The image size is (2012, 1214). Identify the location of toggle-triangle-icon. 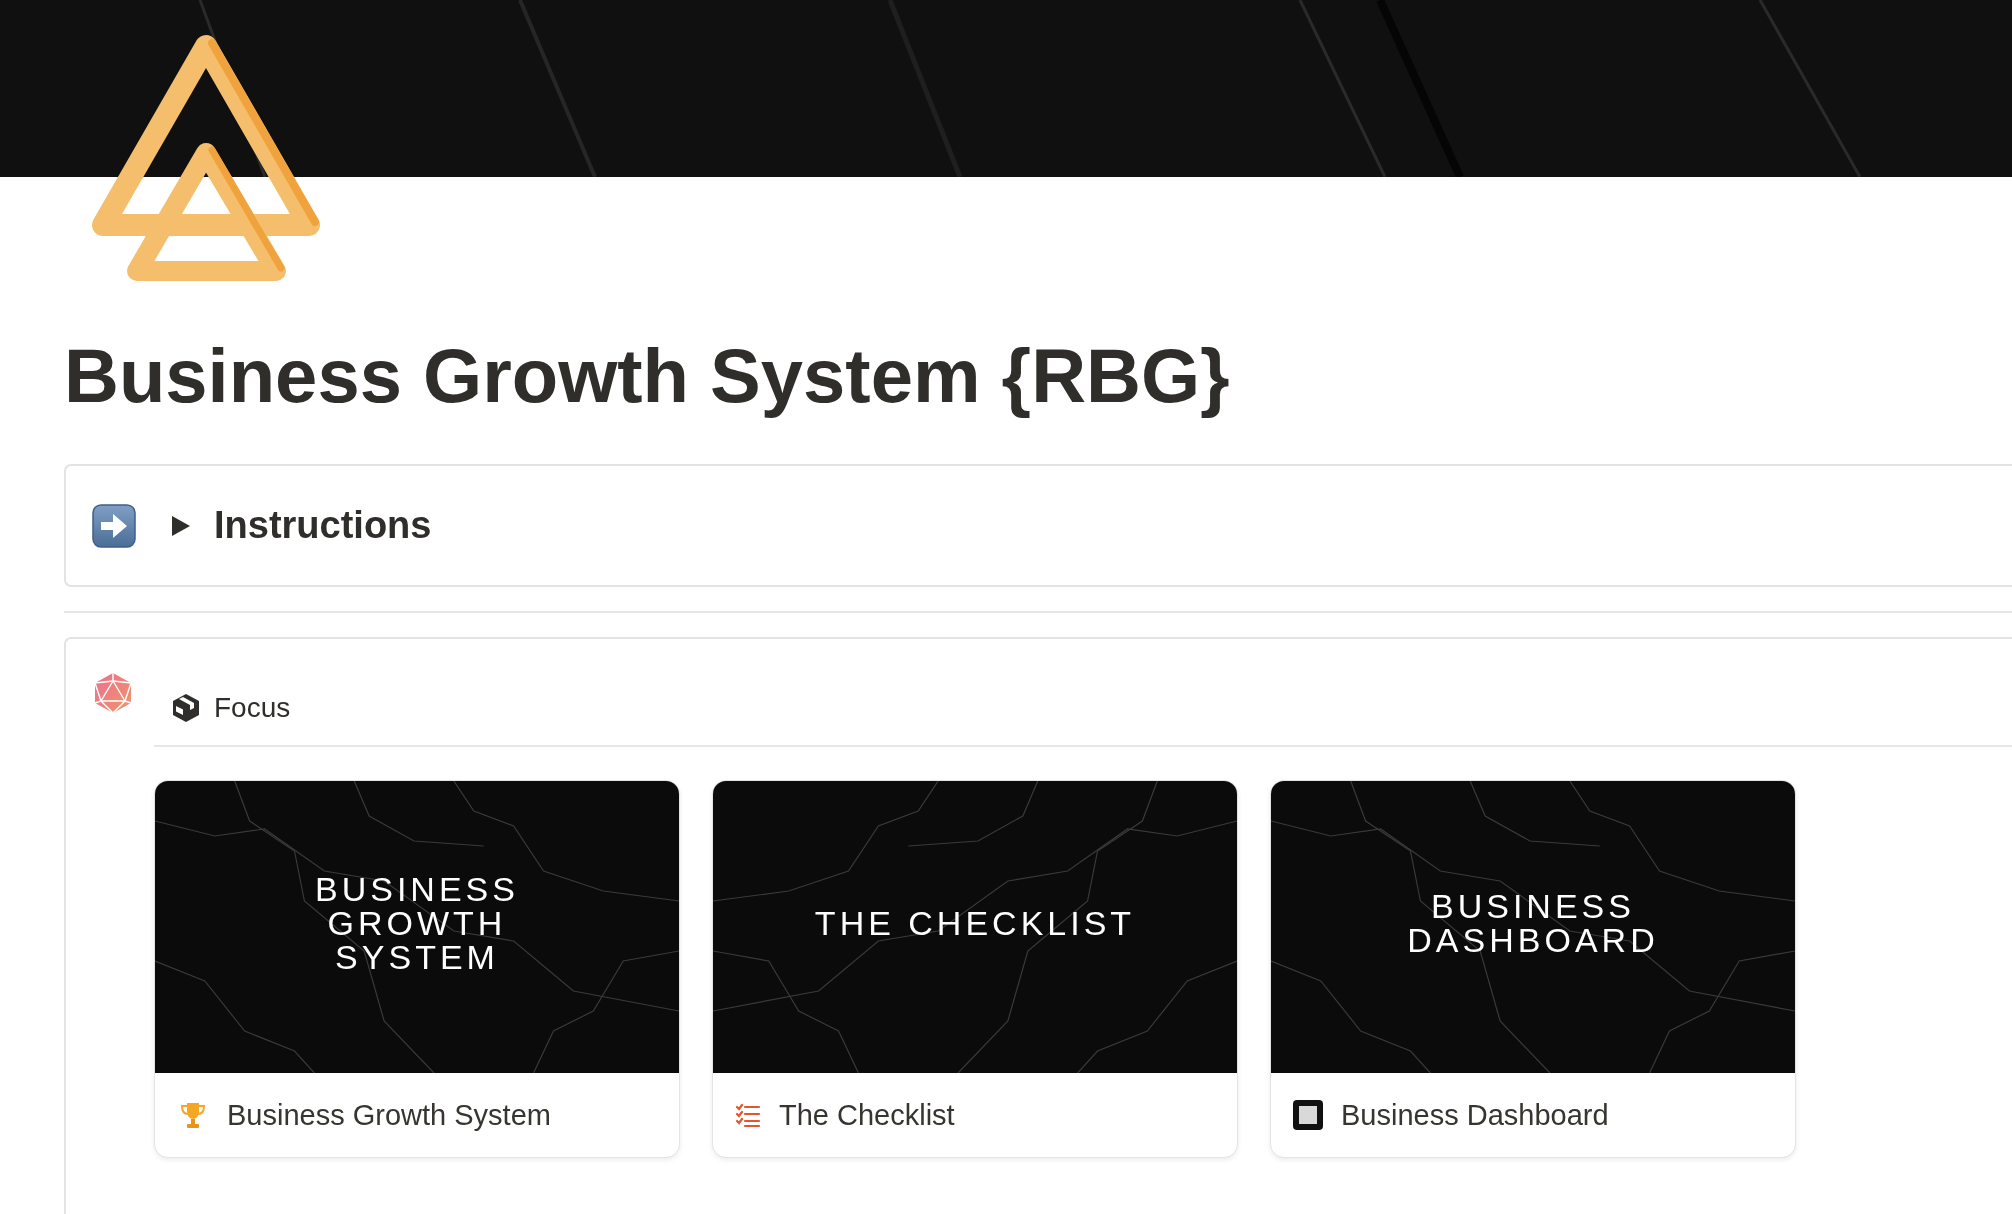
(181, 525).